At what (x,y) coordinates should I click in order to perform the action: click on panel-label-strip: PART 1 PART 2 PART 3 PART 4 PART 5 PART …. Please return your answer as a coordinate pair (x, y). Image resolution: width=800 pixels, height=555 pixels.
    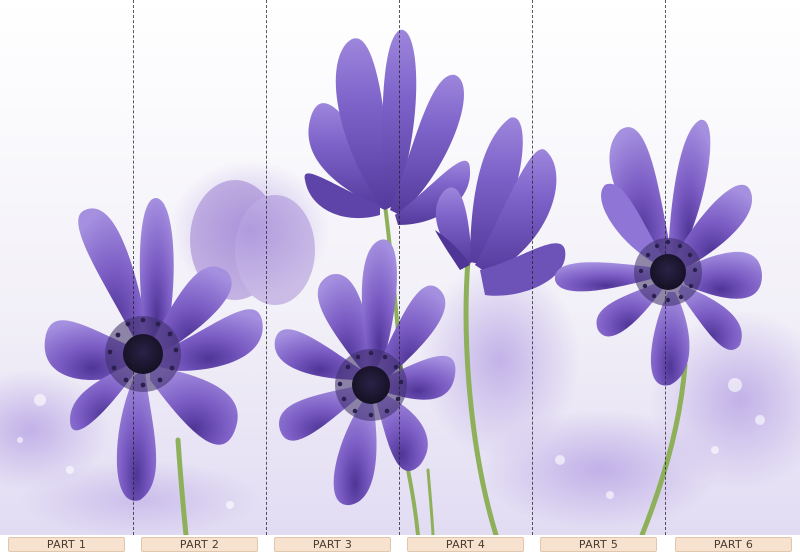
    Looking at the image, I should click on (400, 545).